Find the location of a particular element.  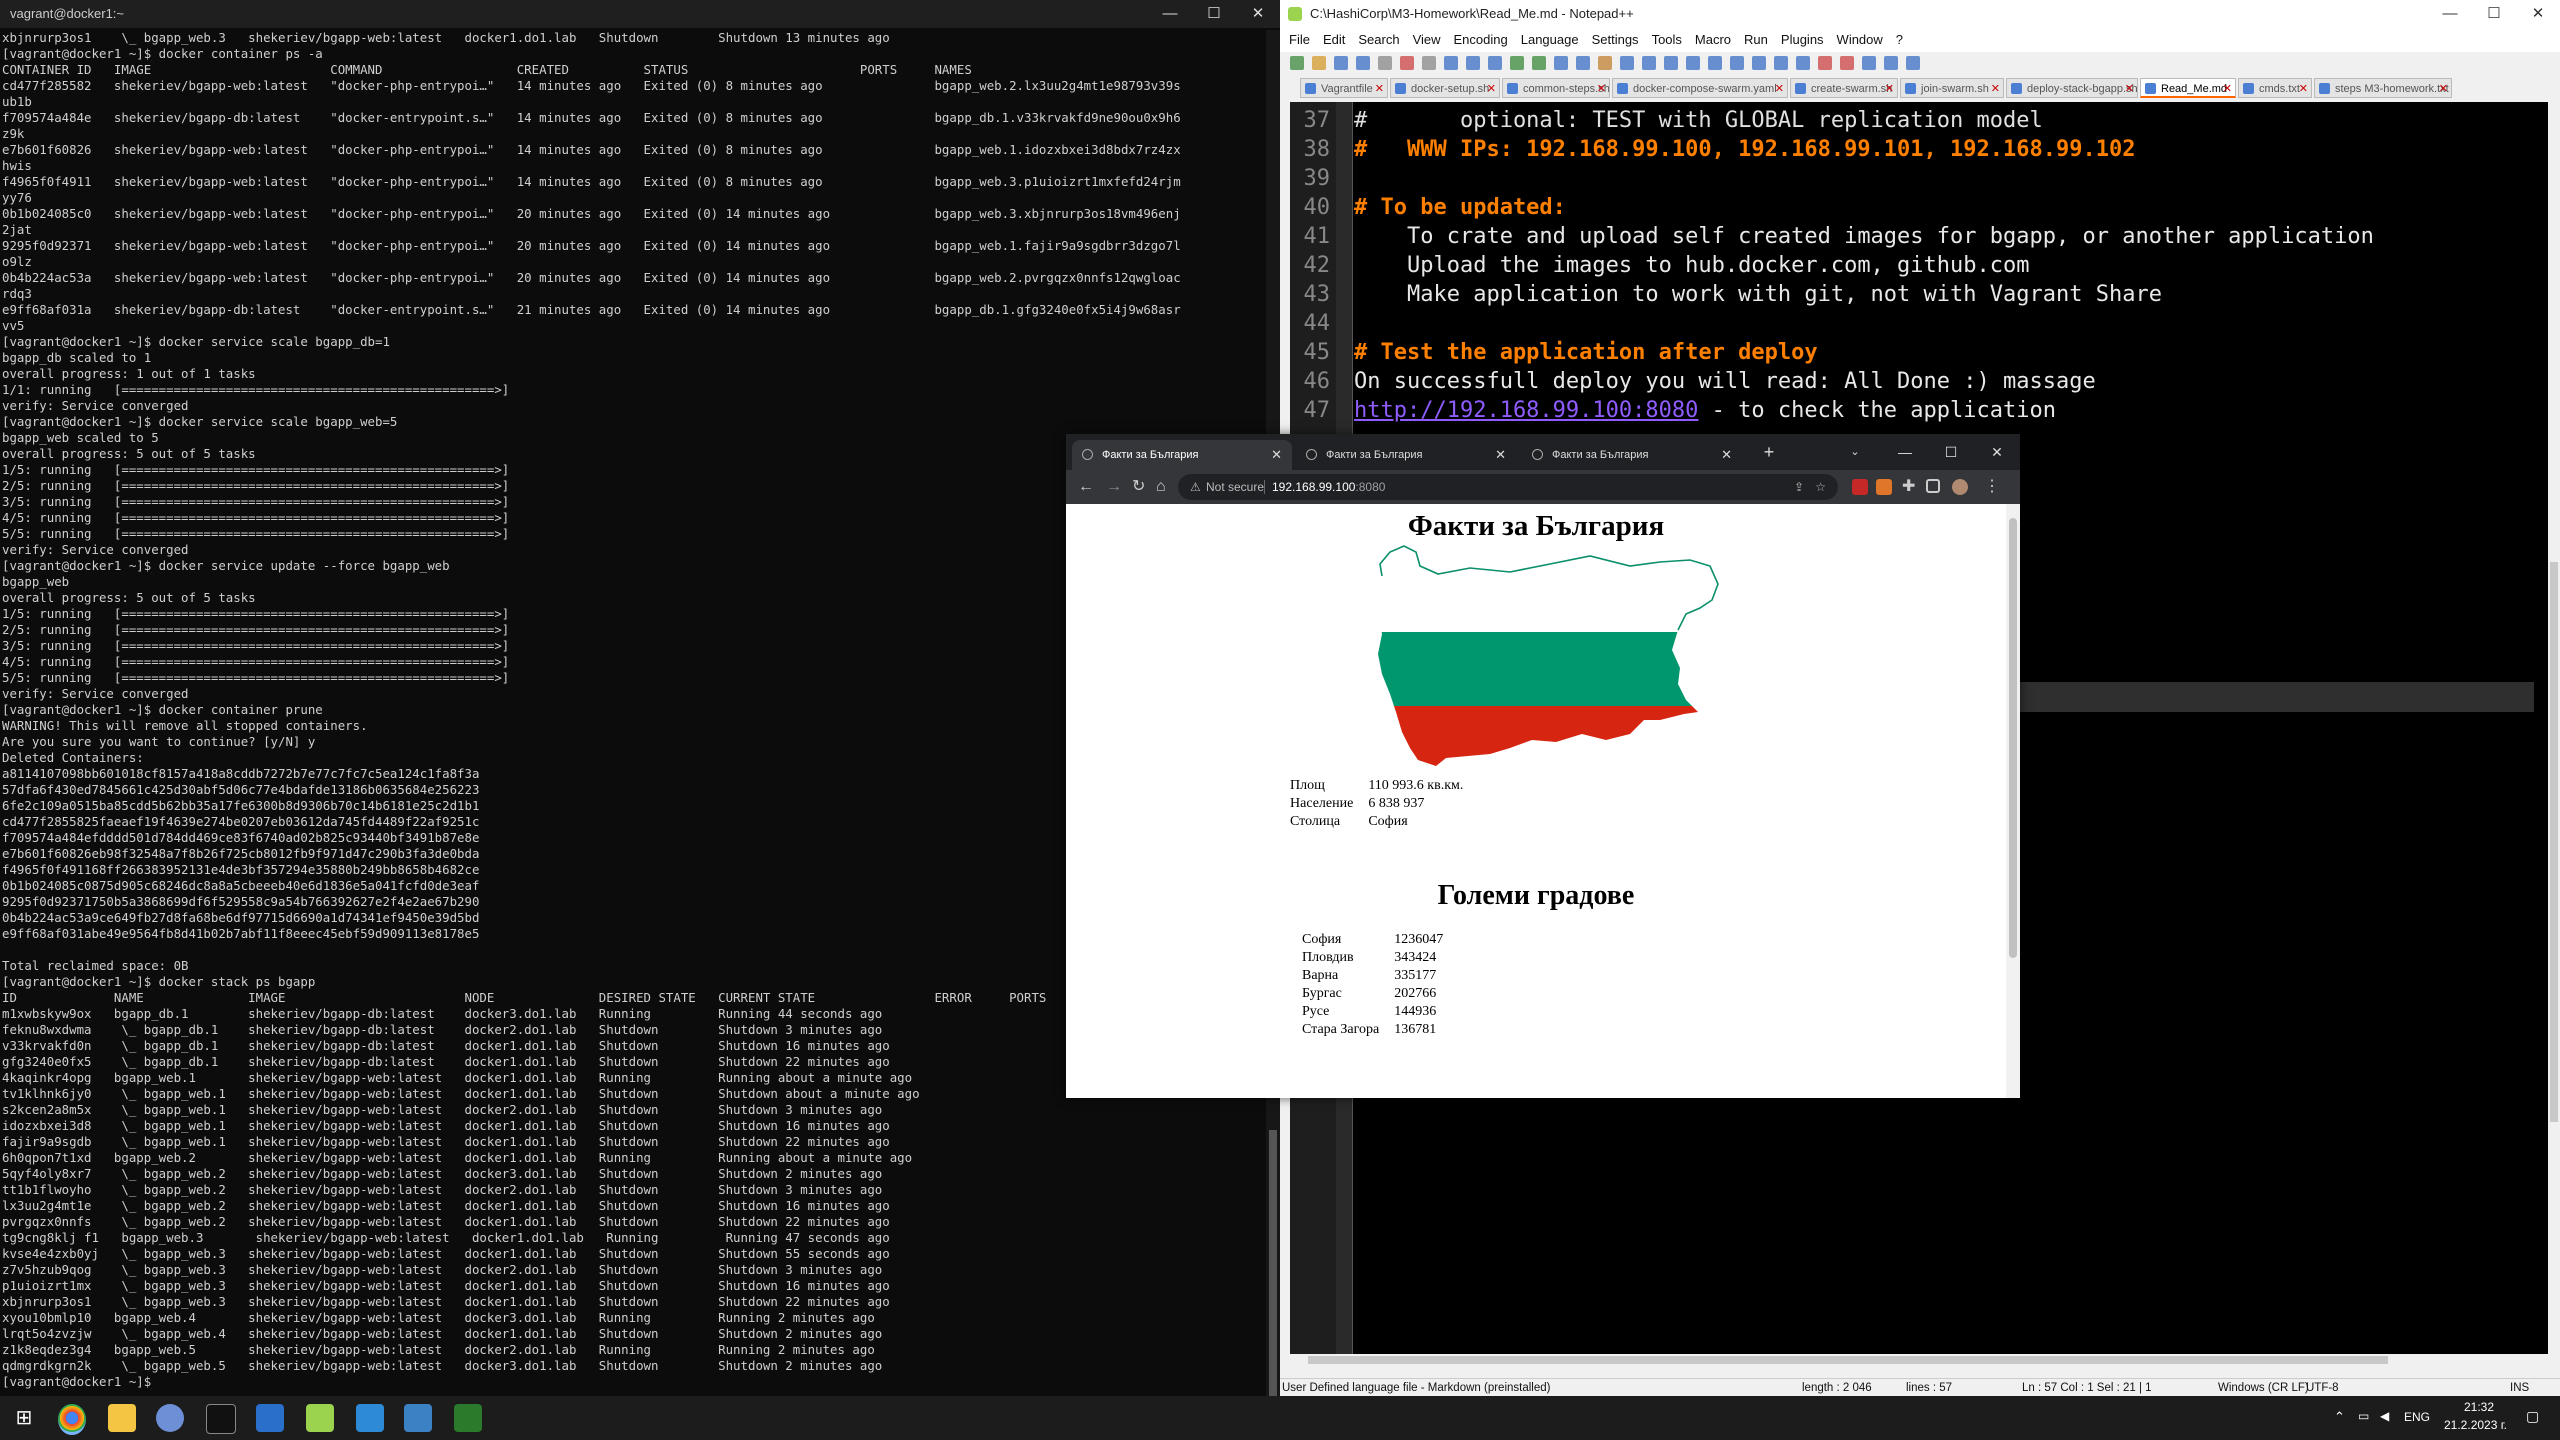

home-icon: ⌂ is located at coordinates (1161, 487).